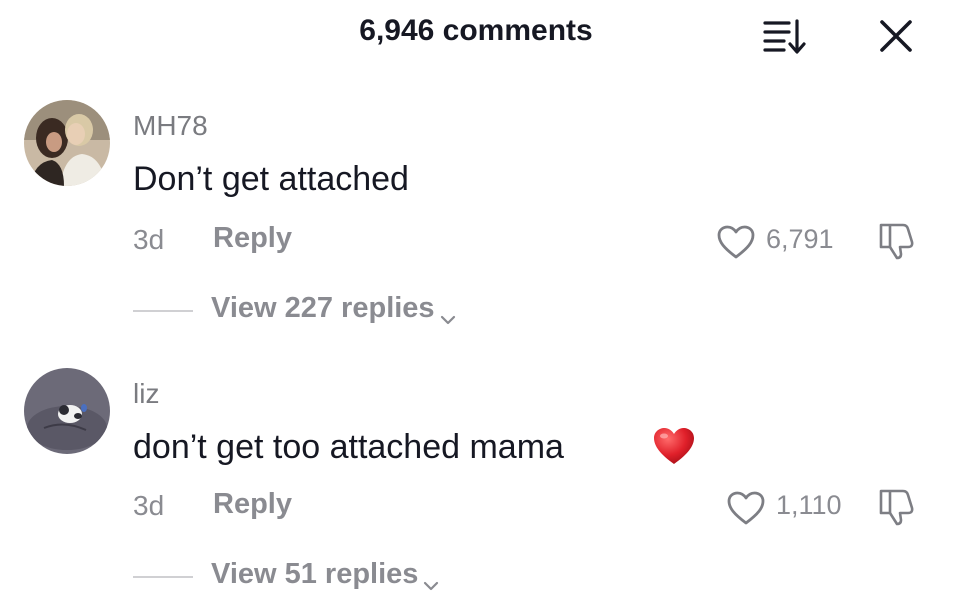 The height and width of the screenshot is (606, 967). What do you see at coordinates (348, 447) in the screenshot?
I see `comment-text: don’t get too attached mama` at bounding box center [348, 447].